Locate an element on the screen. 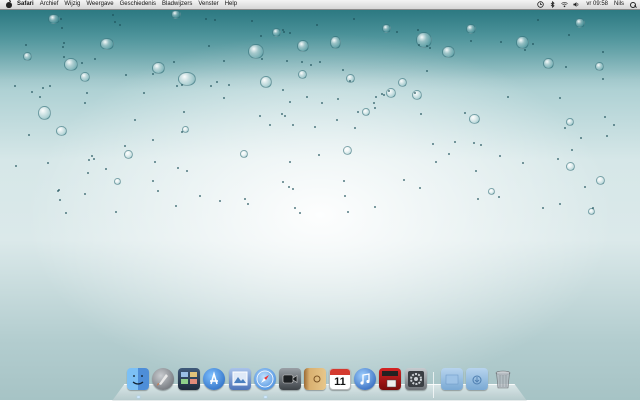 This screenshot has width=640, height=401. menu-weergave: Weergave is located at coordinates (99, 4).